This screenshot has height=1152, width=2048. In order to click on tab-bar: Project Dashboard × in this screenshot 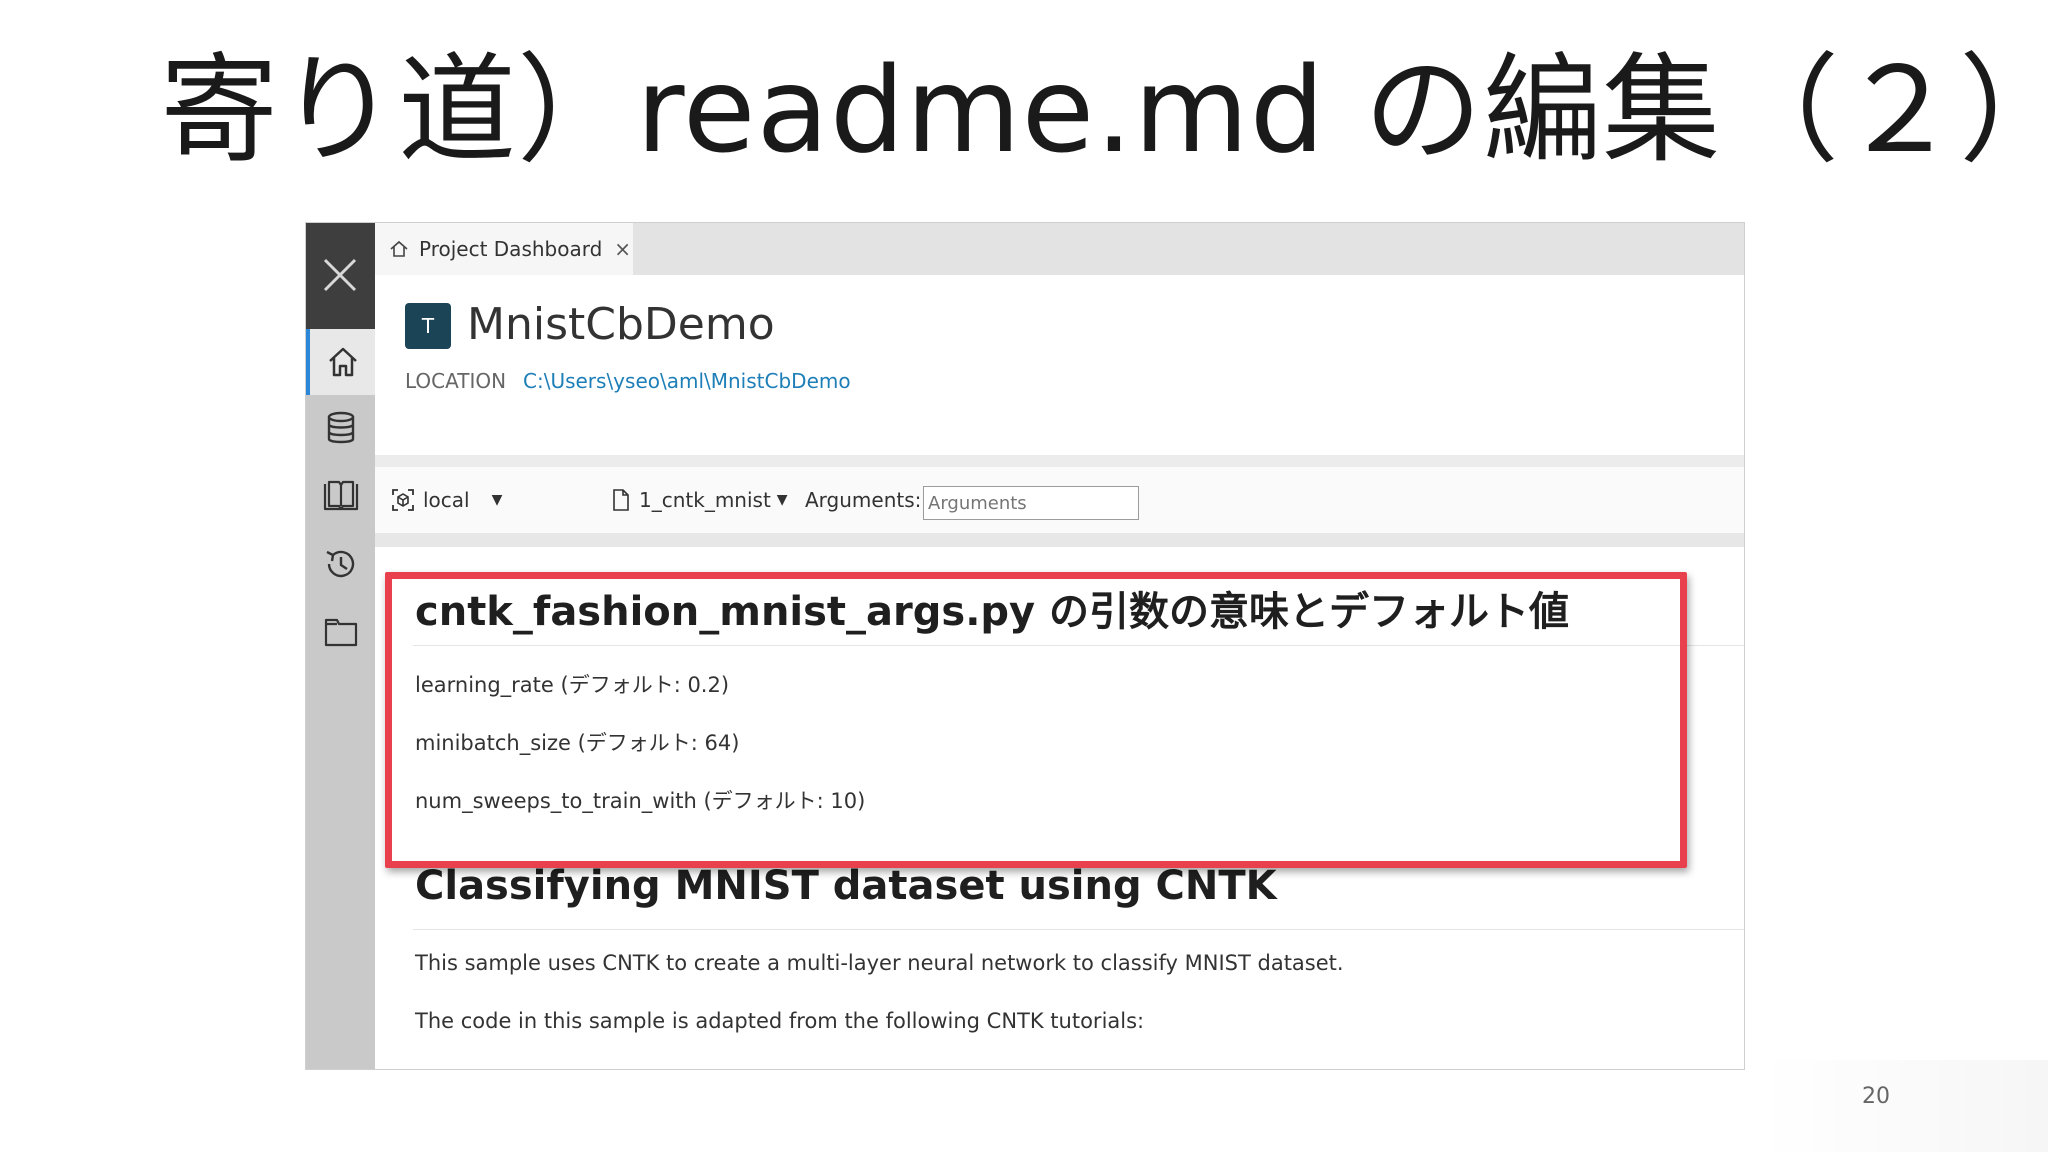, I will do `click(1059, 249)`.